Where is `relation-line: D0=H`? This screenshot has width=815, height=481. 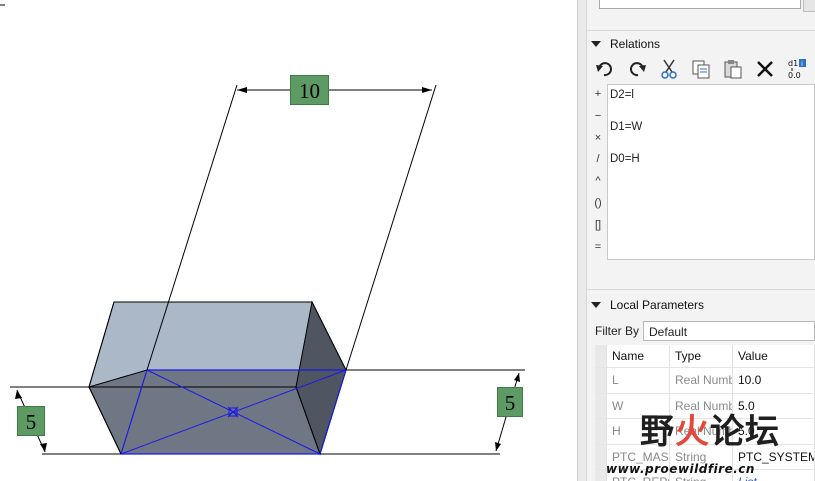 relation-line: D0=H is located at coordinates (625, 159).